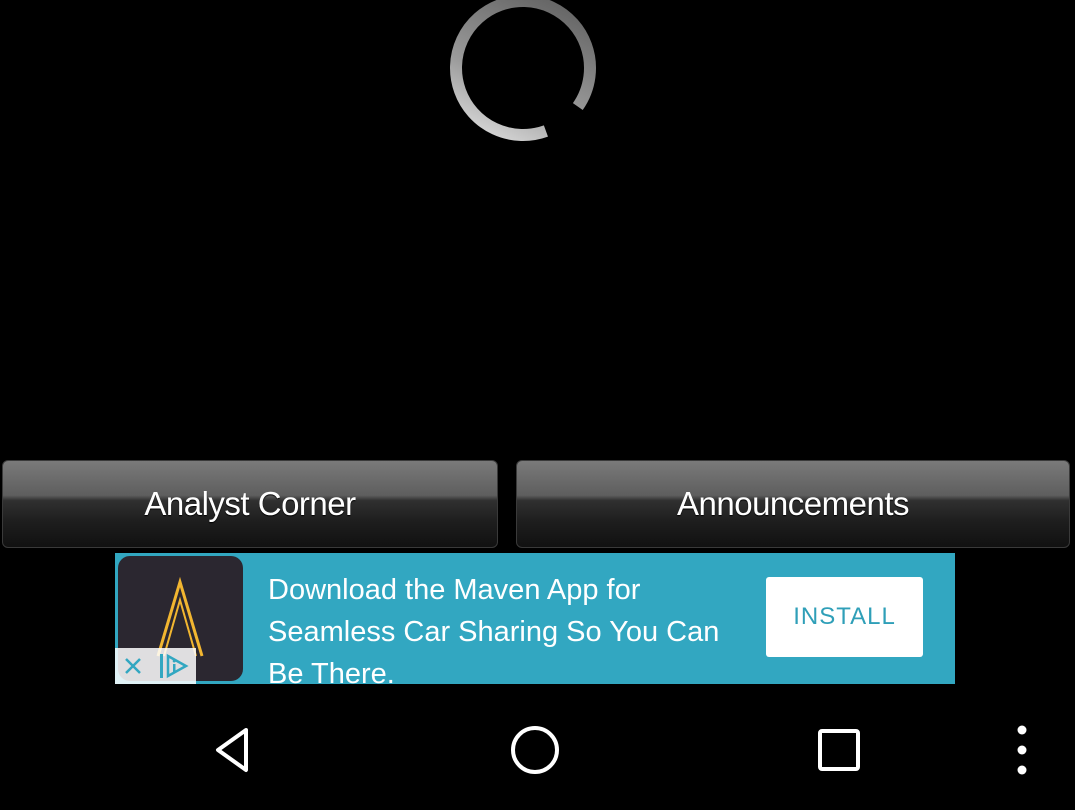  I want to click on back-icon, so click(233, 750).